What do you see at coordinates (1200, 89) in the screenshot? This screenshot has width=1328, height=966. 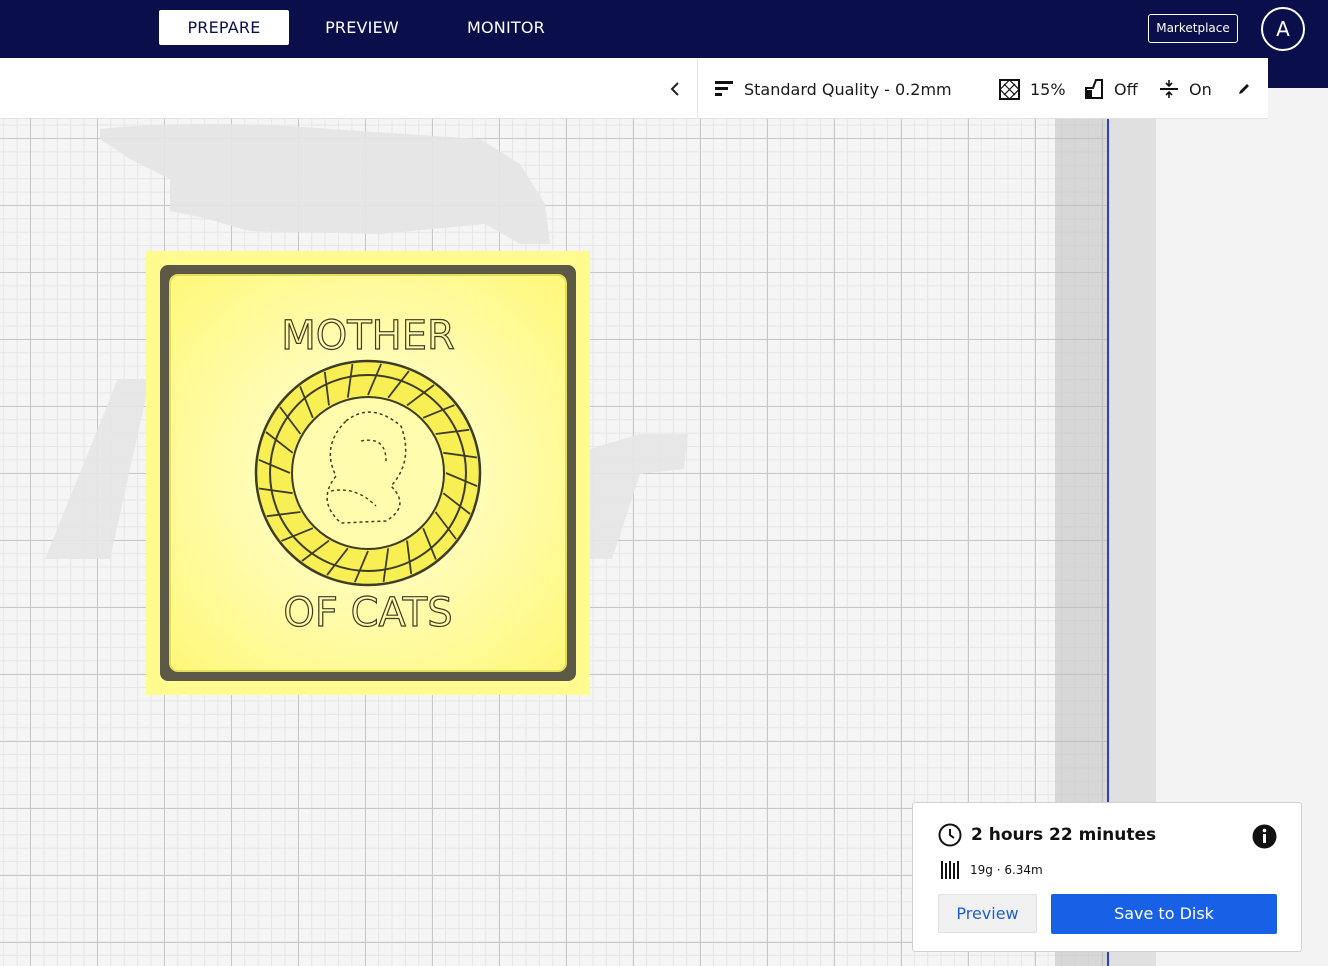 I see `adhesion-value: On` at bounding box center [1200, 89].